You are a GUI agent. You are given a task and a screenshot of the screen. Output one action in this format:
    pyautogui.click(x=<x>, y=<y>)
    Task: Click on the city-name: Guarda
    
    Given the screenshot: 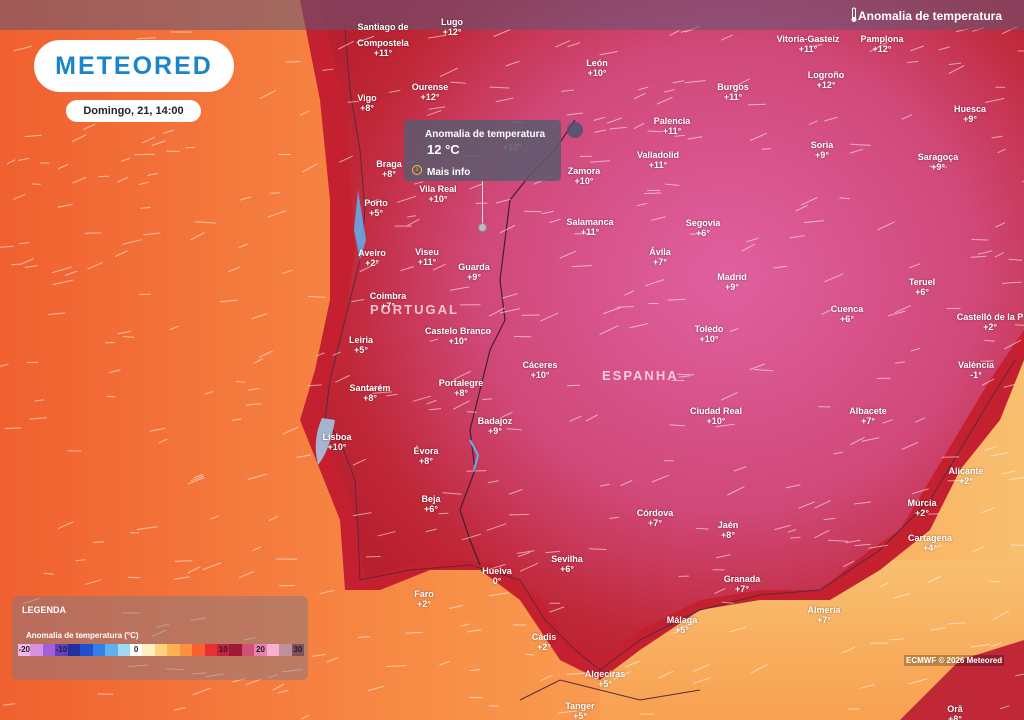 What is the action you would take?
    pyautogui.click(x=474, y=267)
    